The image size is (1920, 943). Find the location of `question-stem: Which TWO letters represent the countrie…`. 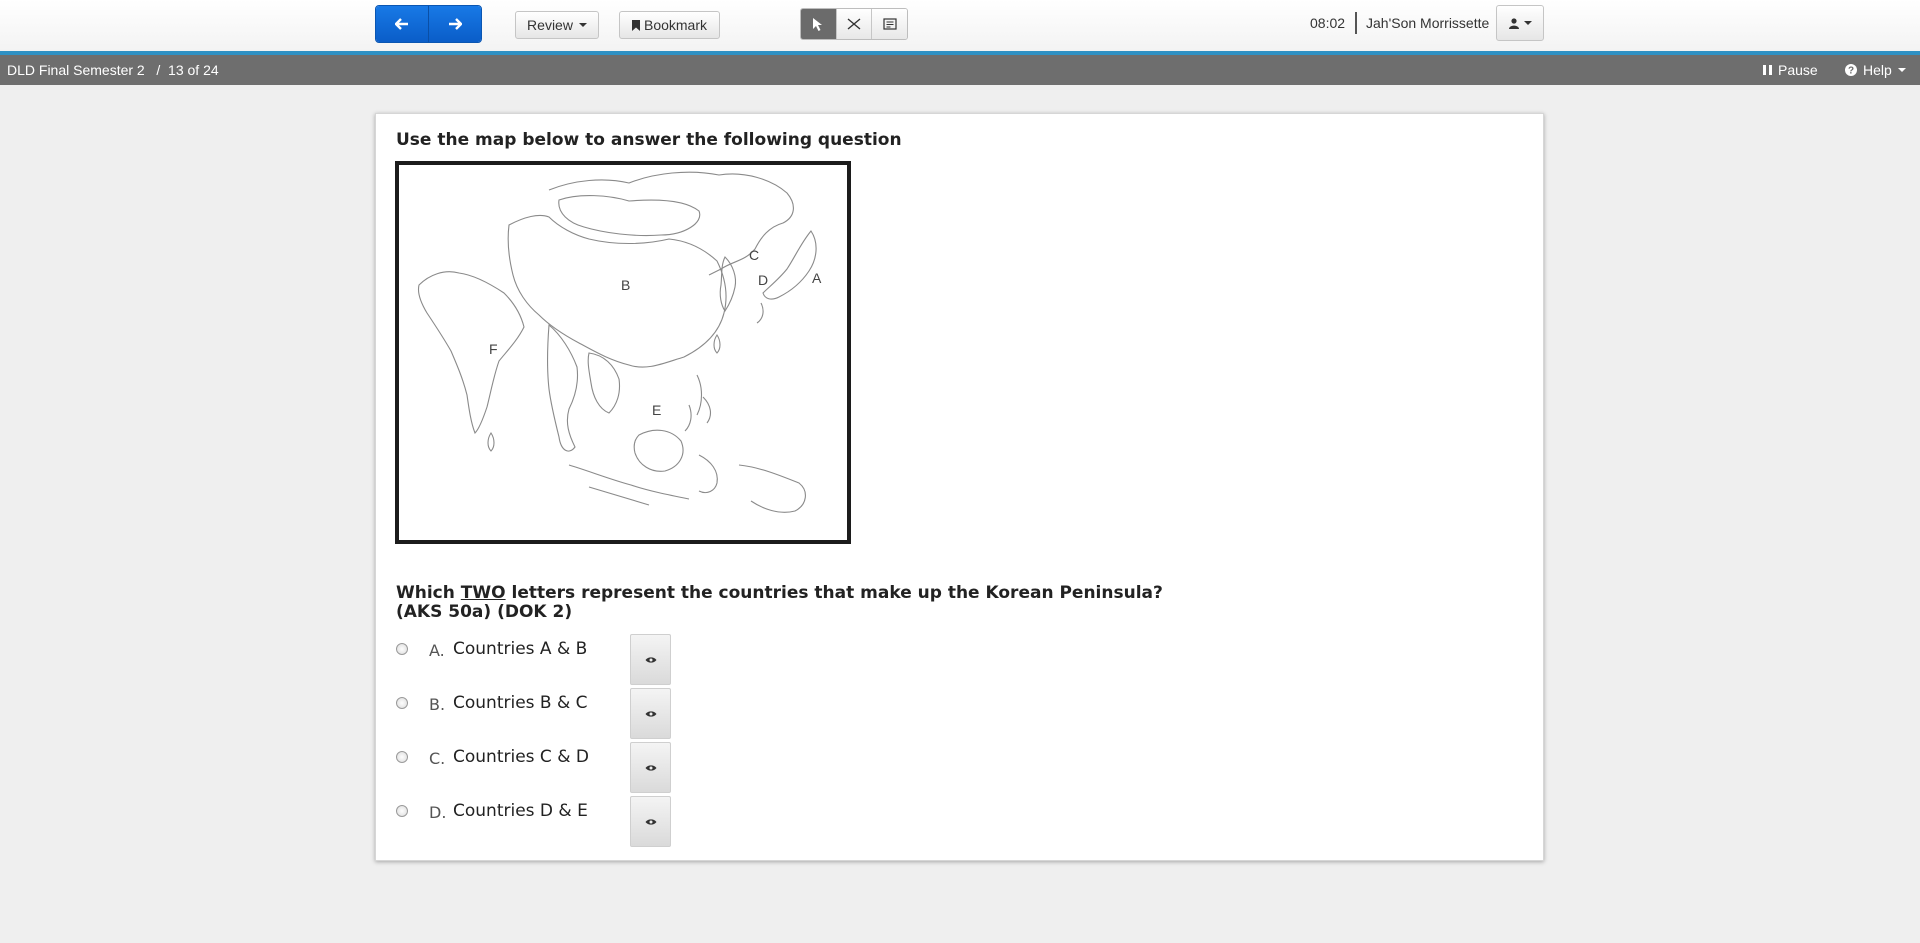

question-stem: Which TWO letters represent the countrie… is located at coordinates (779, 603).